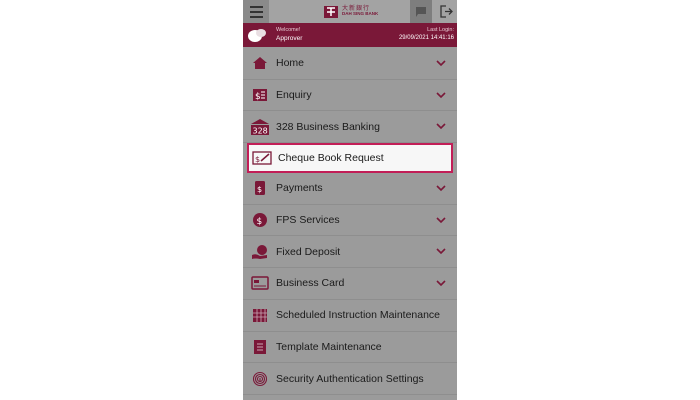  Describe the element at coordinates (331, 158) in the screenshot. I see `menu-item-label: Cheque Book Request` at that location.